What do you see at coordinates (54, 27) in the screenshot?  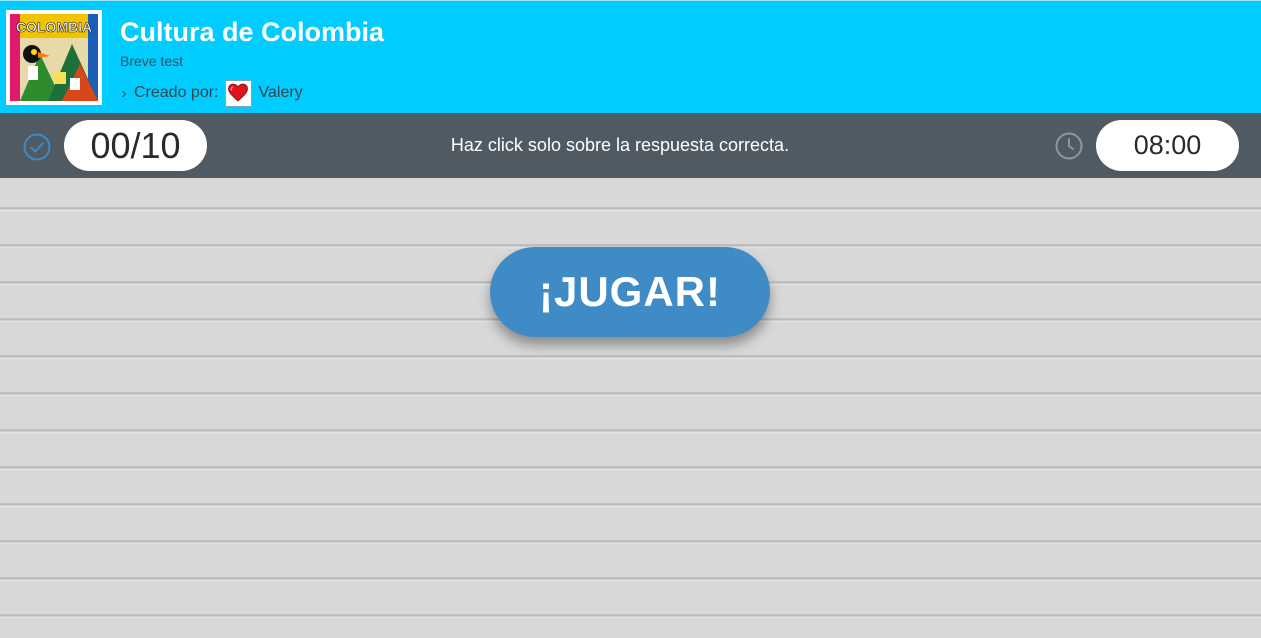 I see `thumbnail-text: COLOMBIA` at bounding box center [54, 27].